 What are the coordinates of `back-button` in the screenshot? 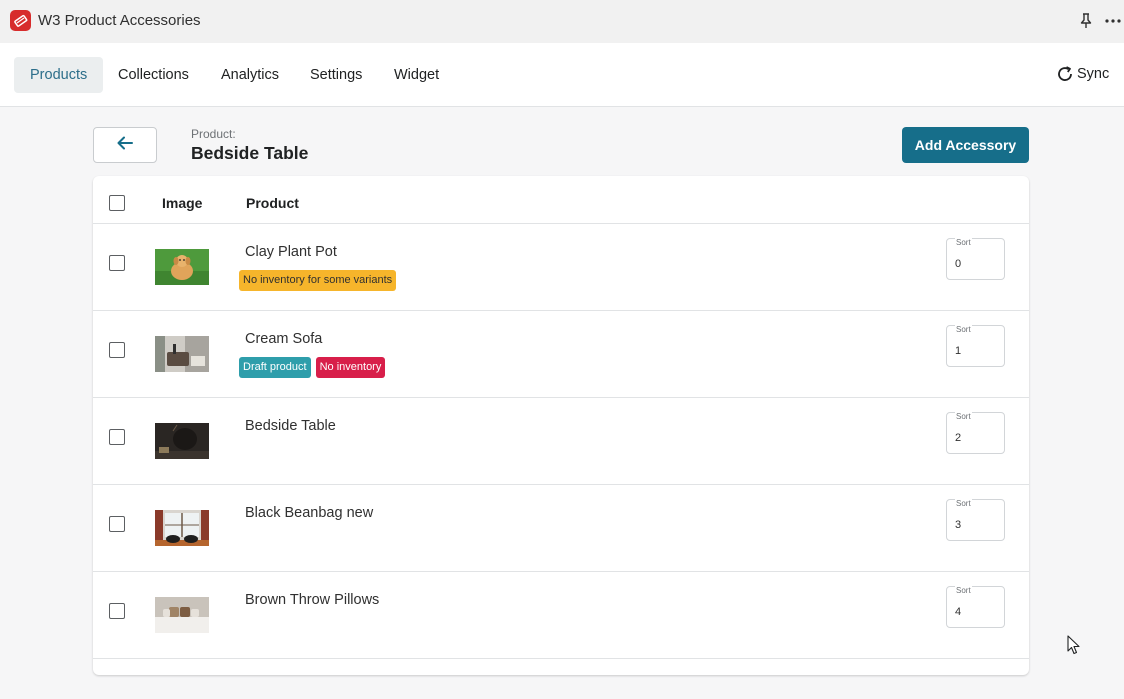 It's located at (125, 145).